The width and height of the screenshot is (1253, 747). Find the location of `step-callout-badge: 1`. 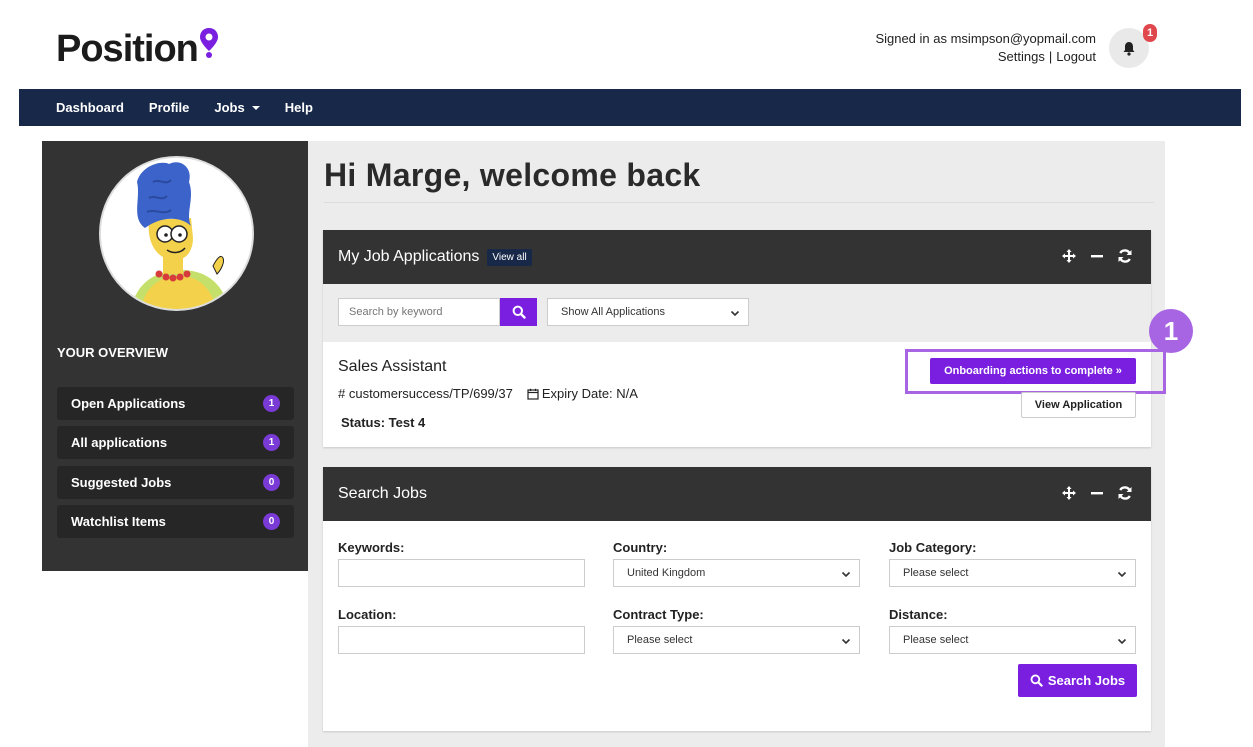

step-callout-badge: 1 is located at coordinates (1171, 331).